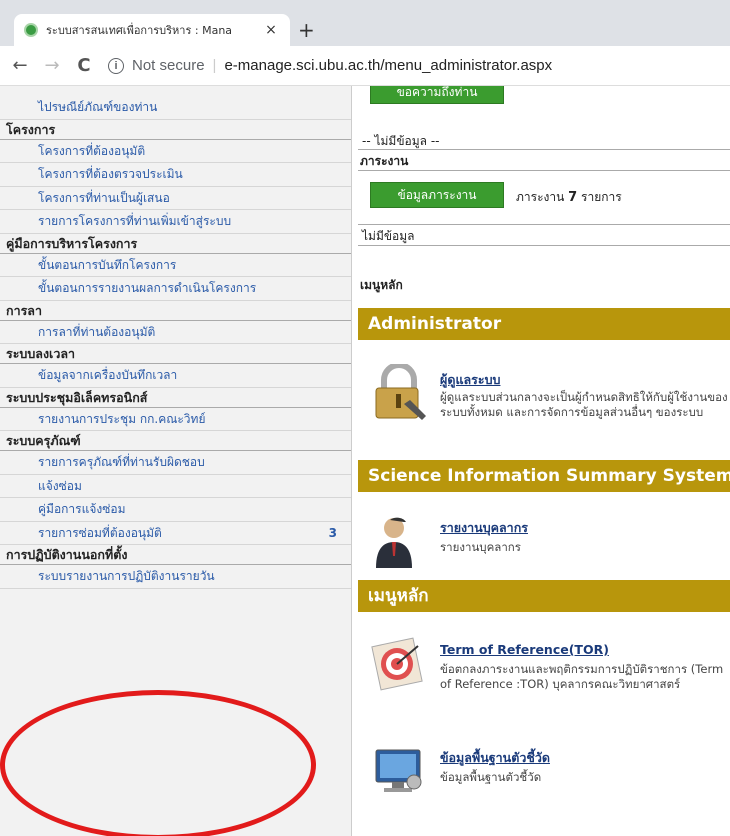 This screenshot has width=730, height=836. I want to click on sidebar-item-label: รายการครุภัณฑ์ที่ท่านรับผิดชอบ, so click(121, 462).